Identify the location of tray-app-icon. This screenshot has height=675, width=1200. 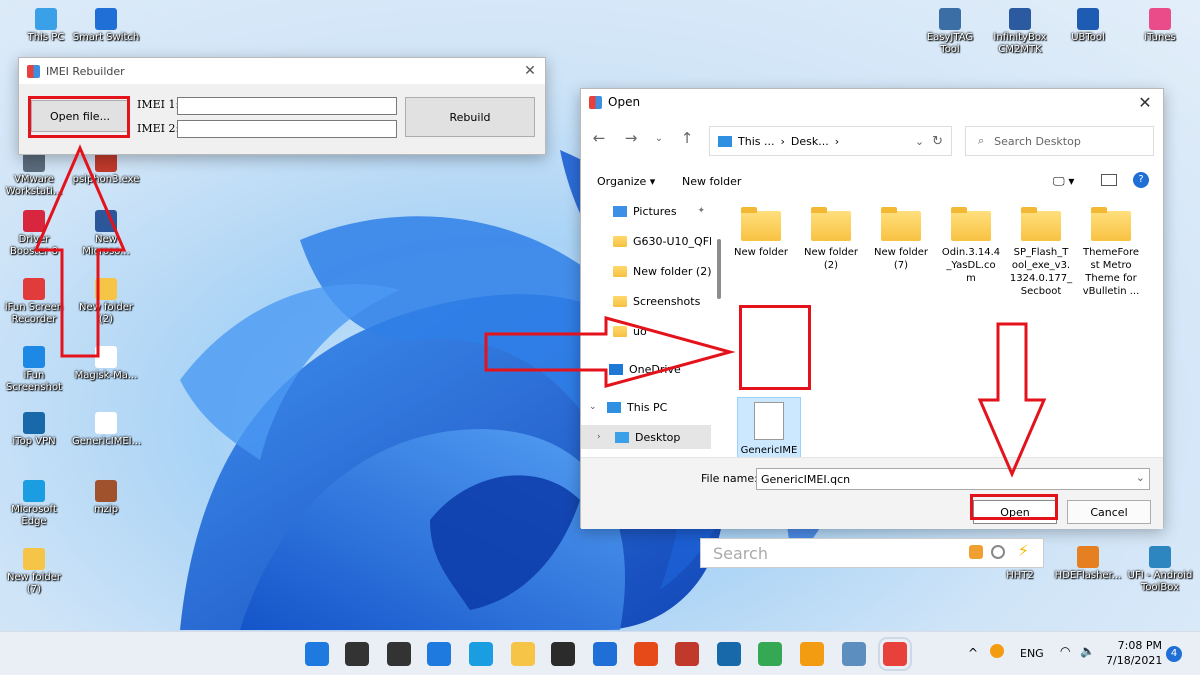
(997, 651).